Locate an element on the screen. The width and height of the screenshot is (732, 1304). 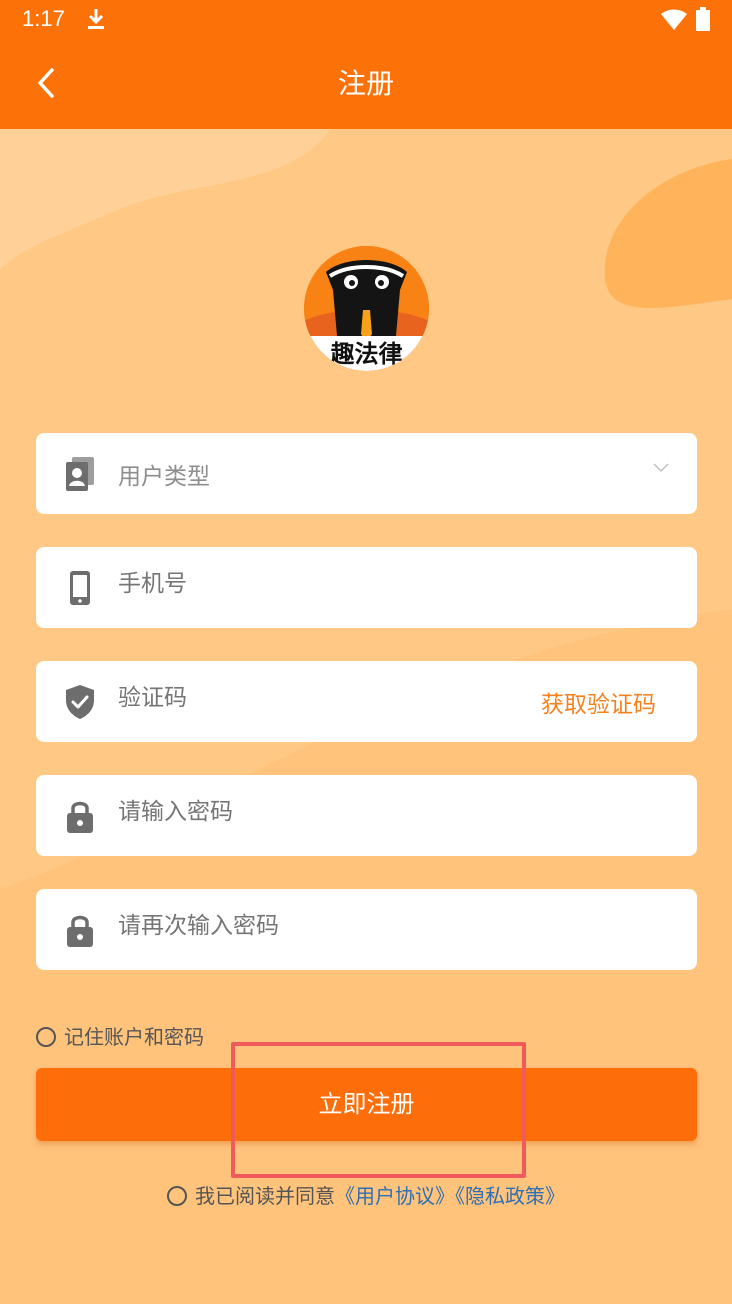
download-icon is located at coordinates (96, 19).